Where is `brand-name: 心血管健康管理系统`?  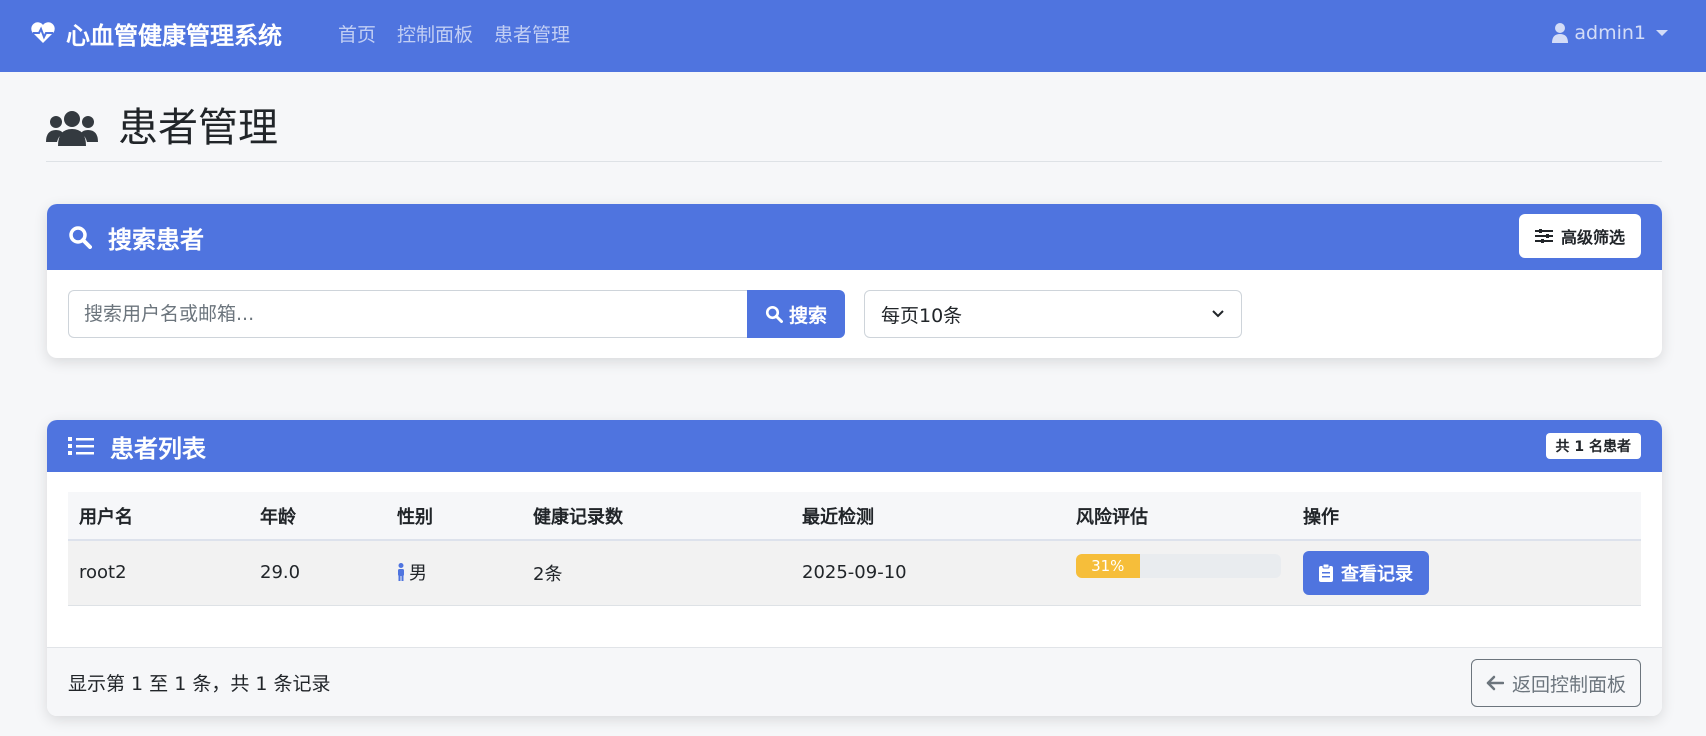 brand-name: 心血管健康管理系统 is located at coordinates (174, 35).